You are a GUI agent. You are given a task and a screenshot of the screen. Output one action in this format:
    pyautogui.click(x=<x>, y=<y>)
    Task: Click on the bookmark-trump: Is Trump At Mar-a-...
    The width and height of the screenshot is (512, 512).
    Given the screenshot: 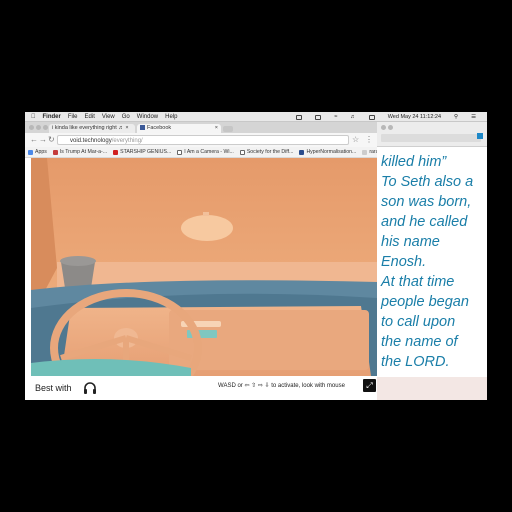 What is the action you would take?
    pyautogui.click(x=80, y=152)
    